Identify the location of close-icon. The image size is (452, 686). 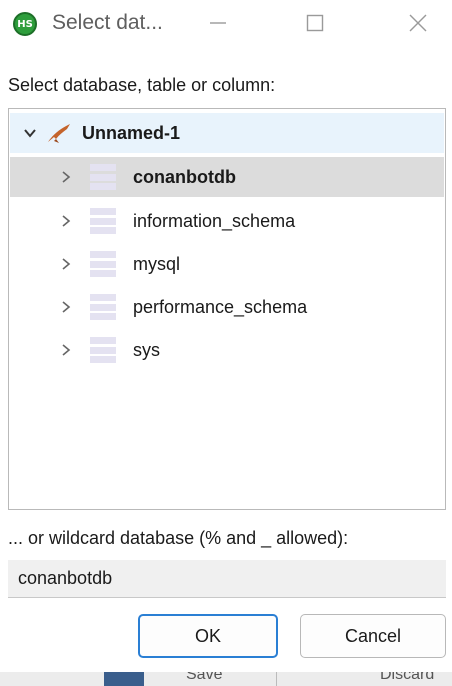
(418, 23).